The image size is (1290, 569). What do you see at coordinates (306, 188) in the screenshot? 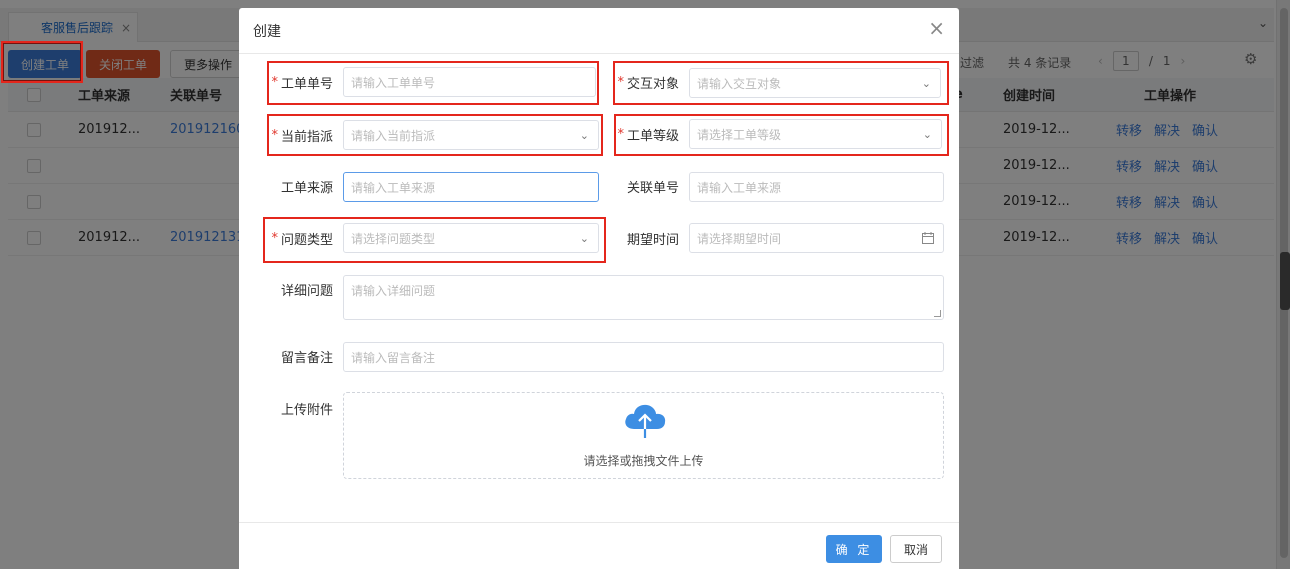
I see `source-label-text: 工单来源` at bounding box center [306, 188].